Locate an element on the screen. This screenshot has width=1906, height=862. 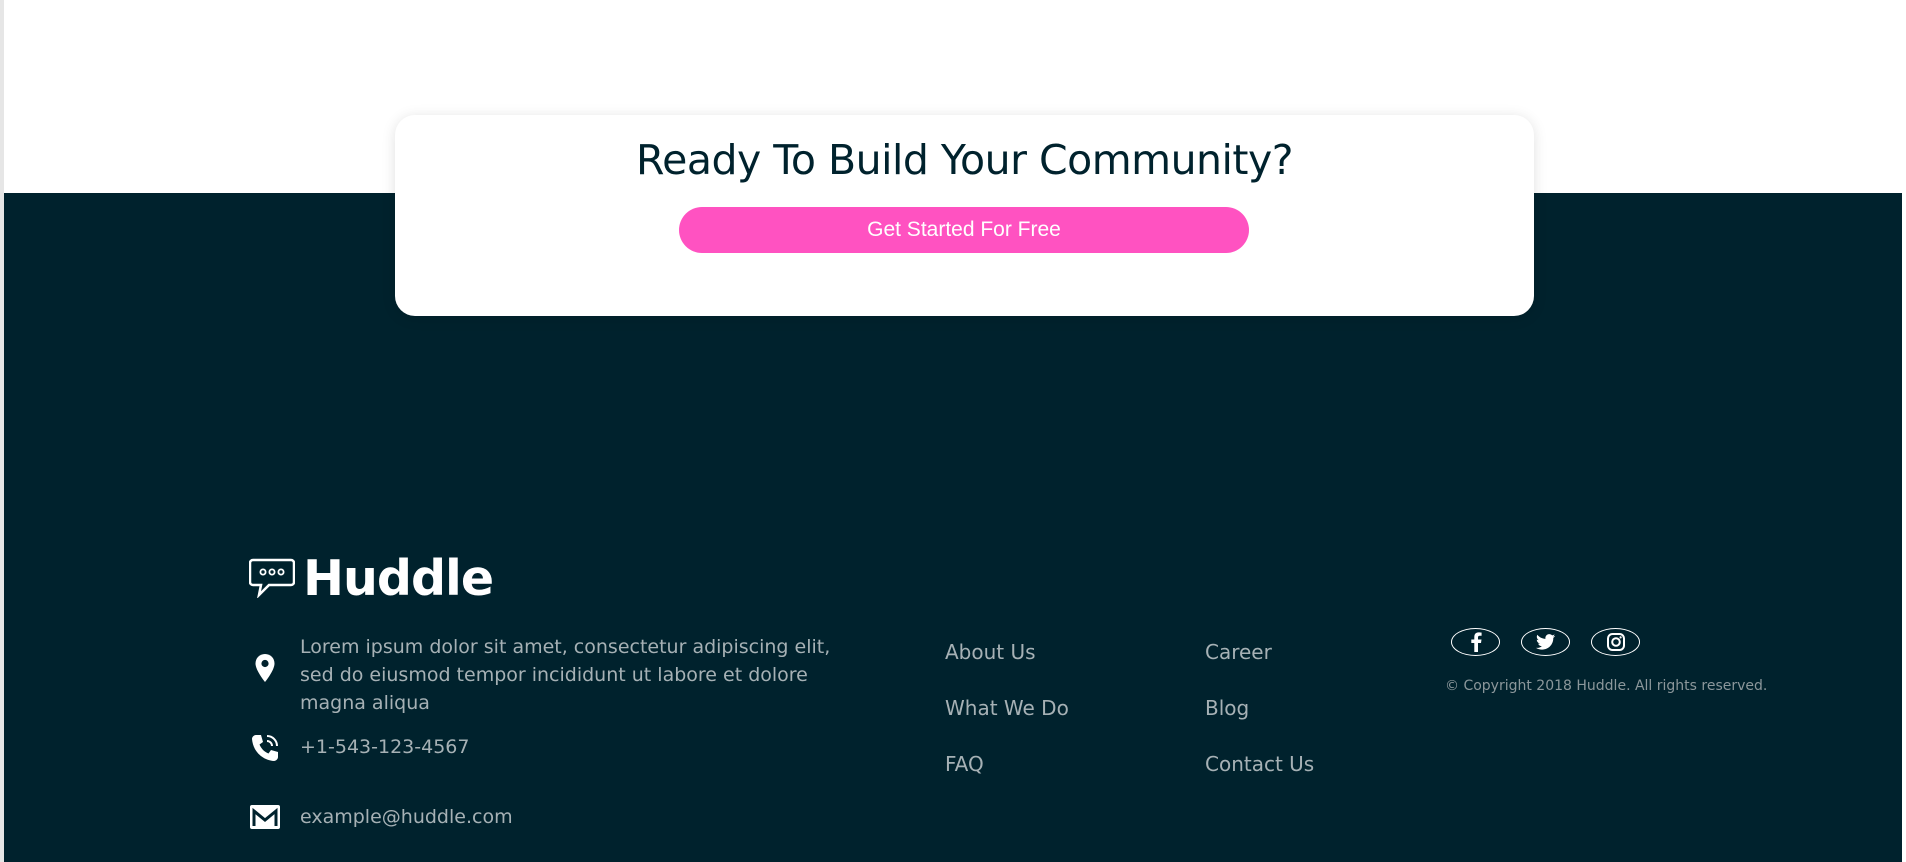
email-row: example@huddle.com is located at coordinates (381, 816).